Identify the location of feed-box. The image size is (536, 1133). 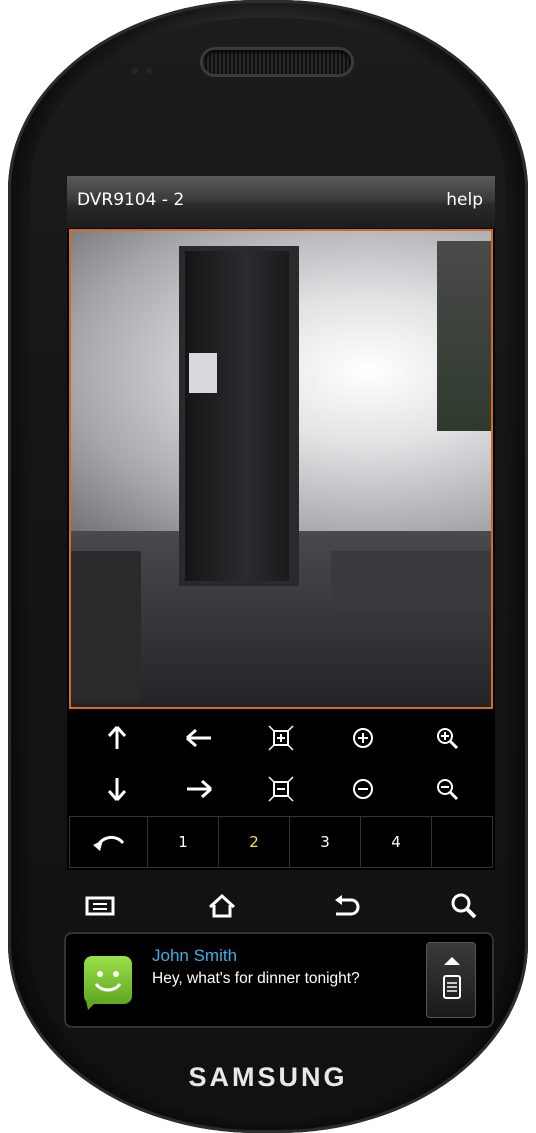
(411, 581).